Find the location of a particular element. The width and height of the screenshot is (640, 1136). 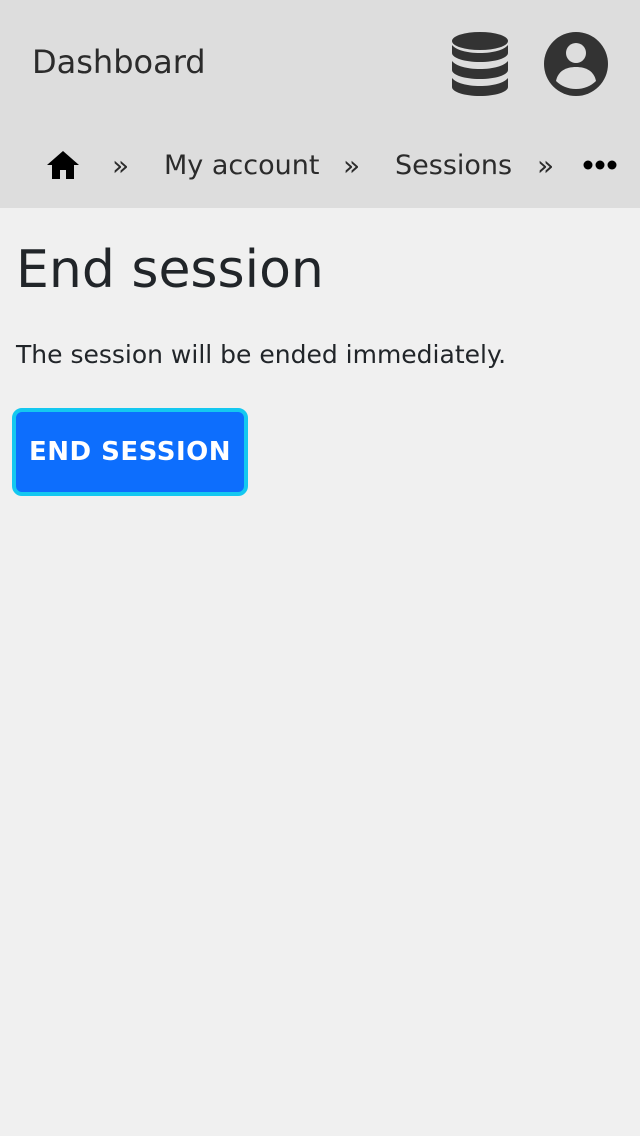

breadcrumb-home is located at coordinates (63, 165).